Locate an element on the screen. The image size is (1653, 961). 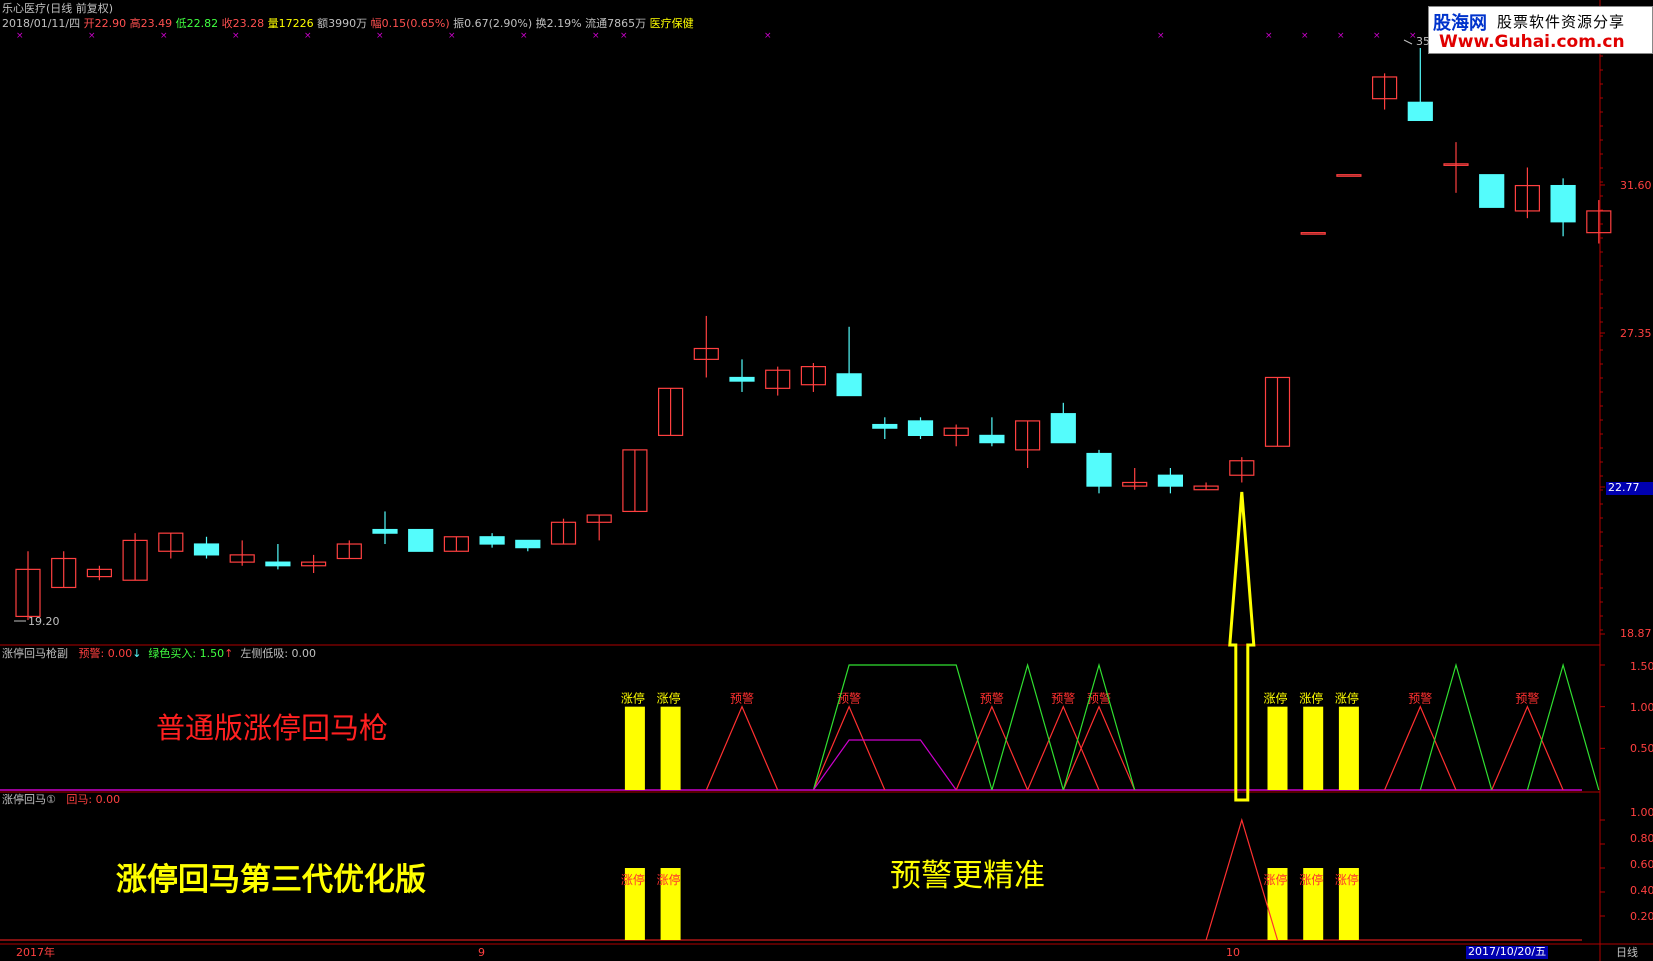
panel1-warn-value: 预警: 0.00 is located at coordinates (105, 653).